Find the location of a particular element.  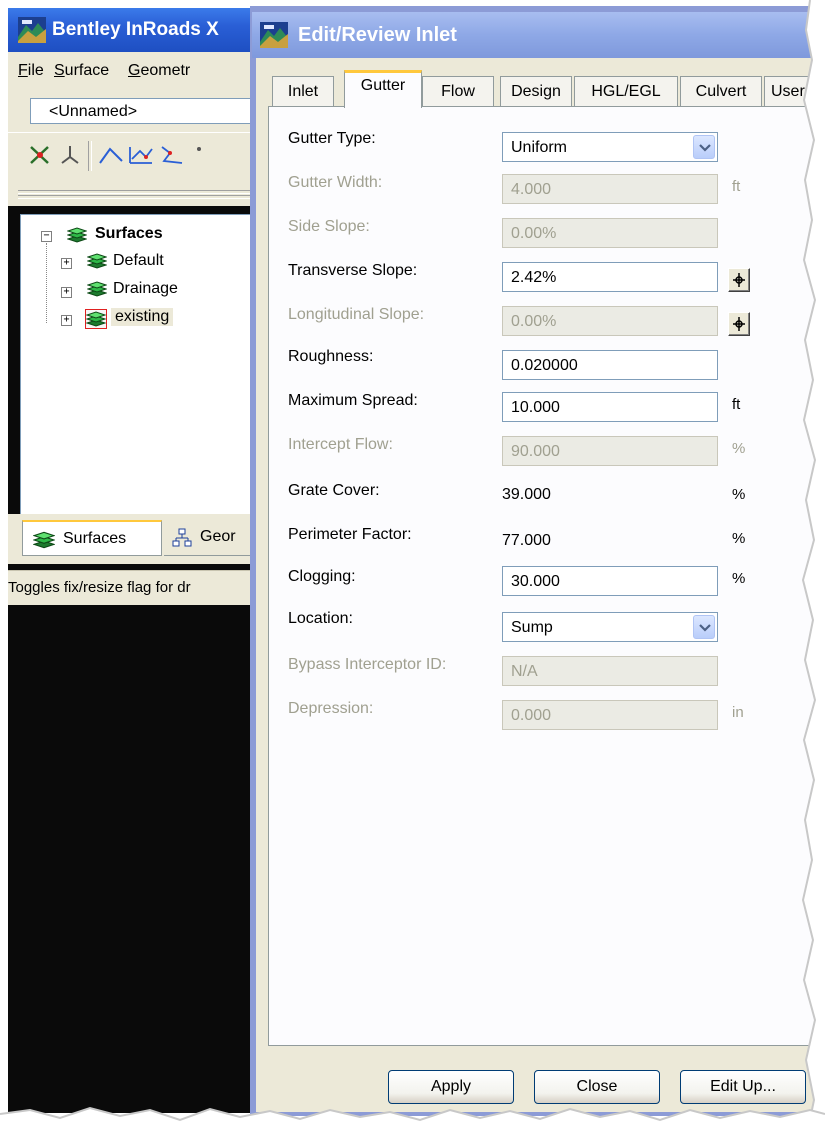

side-slope-label: Side Slope: is located at coordinates (329, 226).